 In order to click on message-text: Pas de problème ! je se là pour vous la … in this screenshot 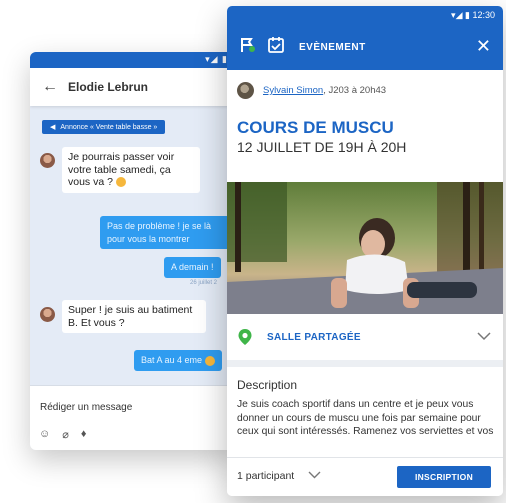, I will do `click(159, 232)`.